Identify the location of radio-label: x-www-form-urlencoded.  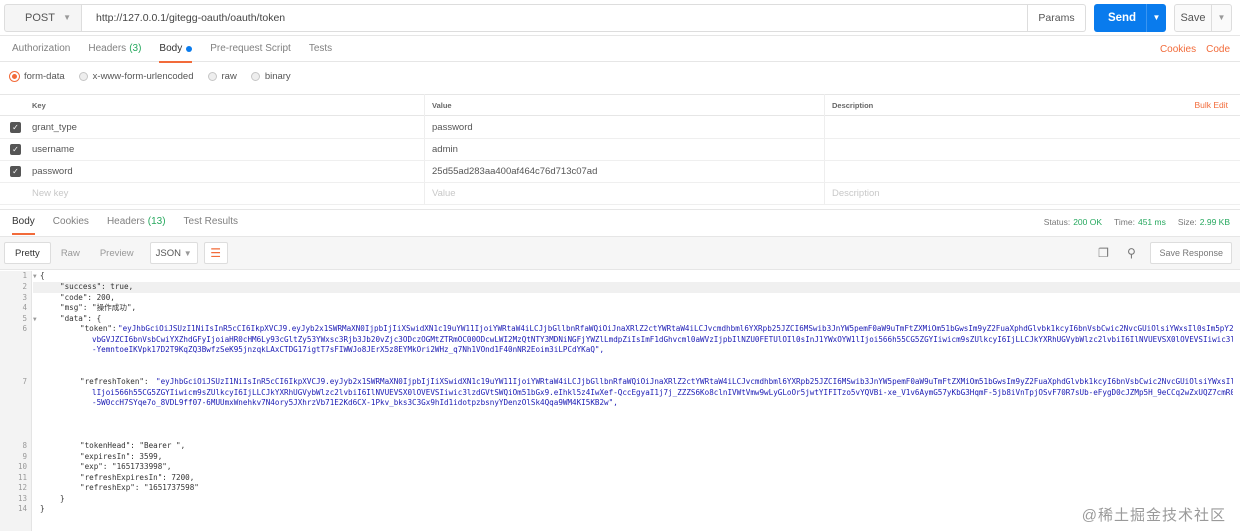
(143, 76).